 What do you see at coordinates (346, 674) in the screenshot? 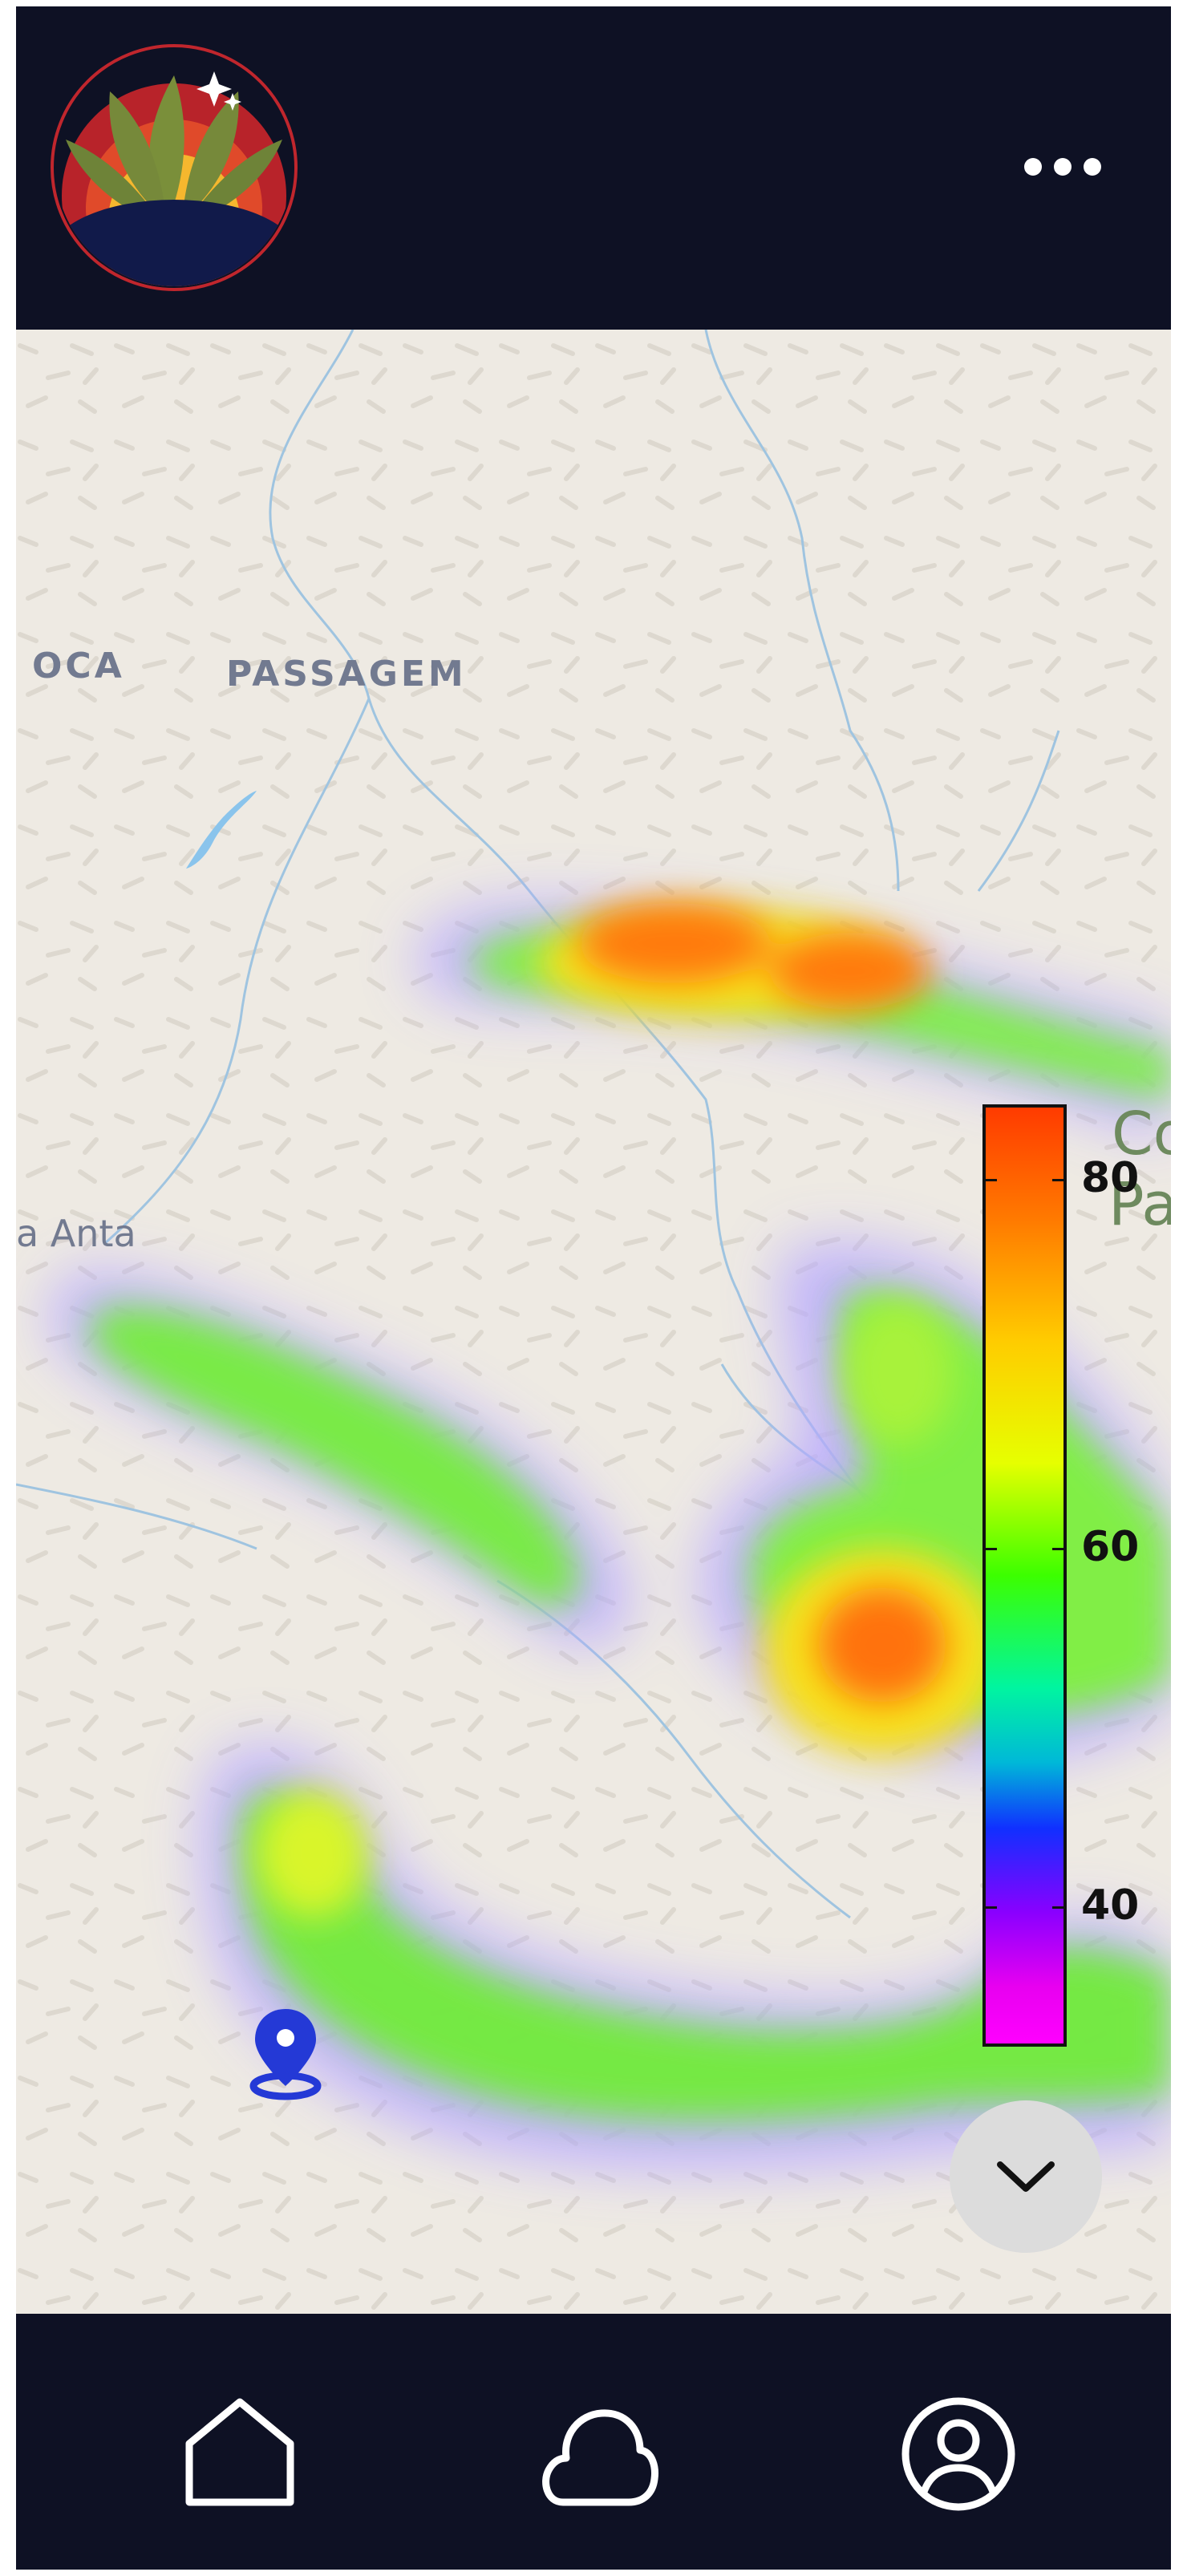
I see `place-label: PASSAGEM` at bounding box center [346, 674].